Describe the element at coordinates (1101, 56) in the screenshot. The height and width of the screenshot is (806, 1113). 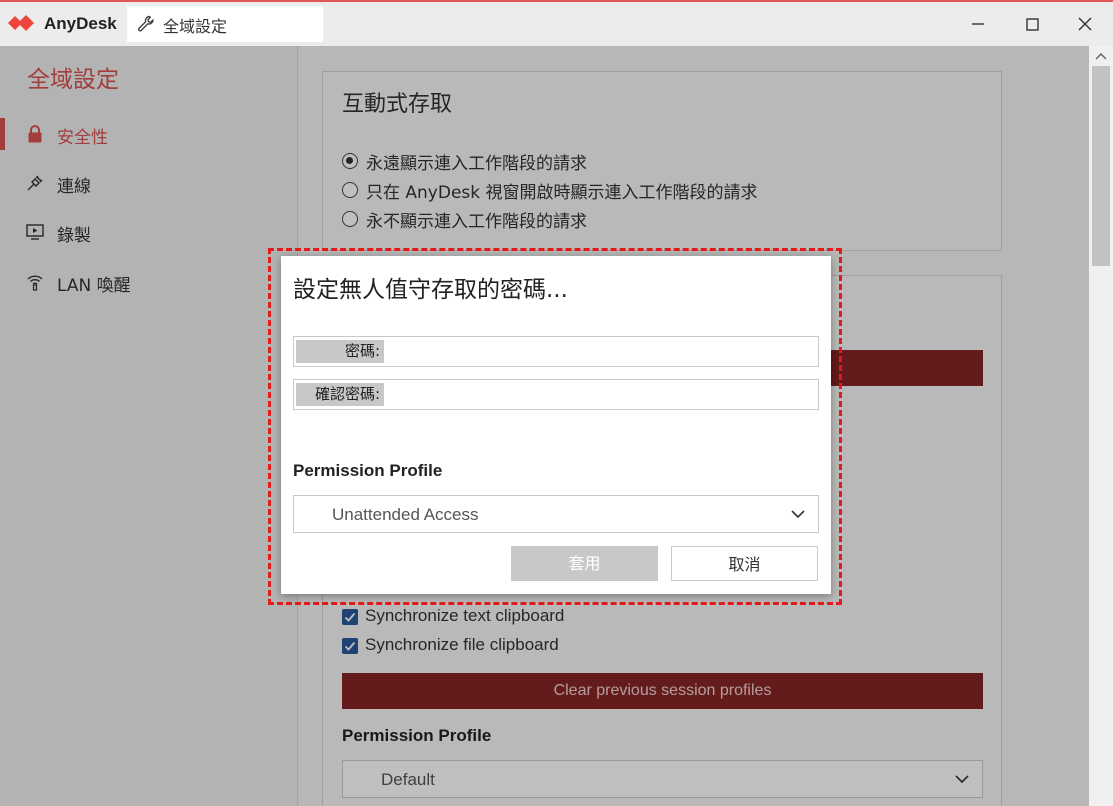
I see `scroll-up-arrow-icon` at that location.